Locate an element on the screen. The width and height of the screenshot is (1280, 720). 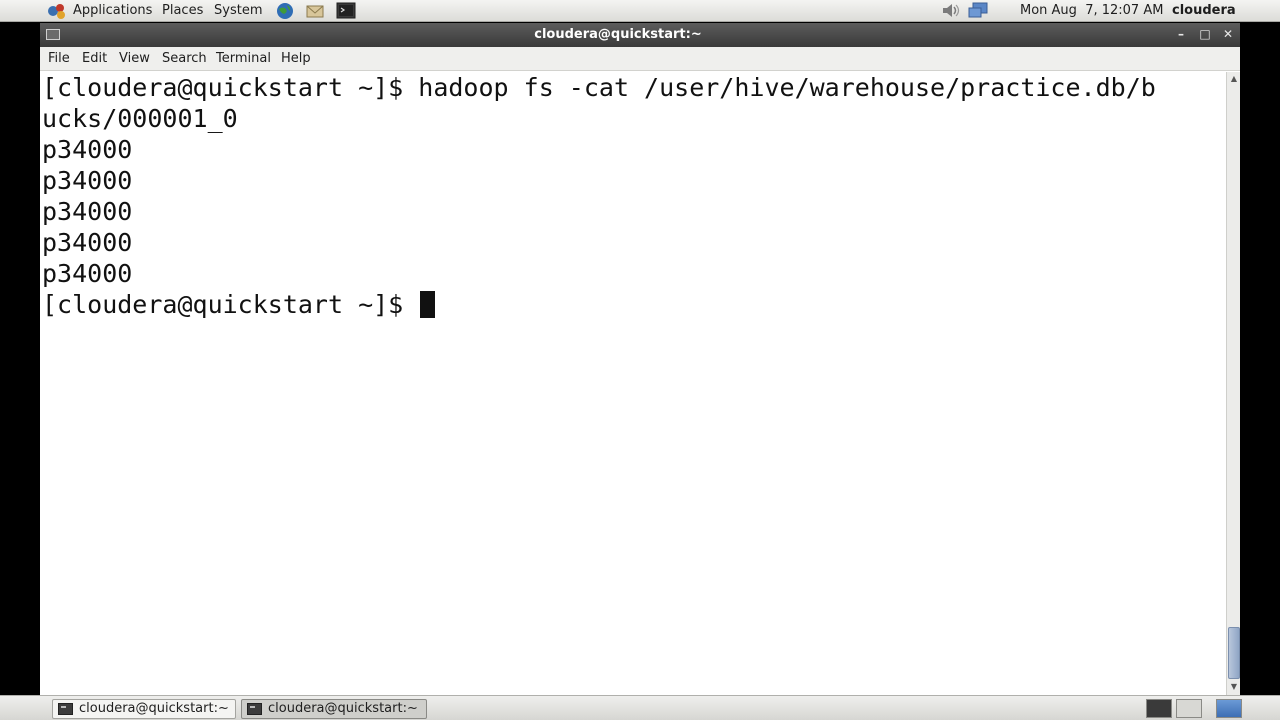
distro-logo-icon is located at coordinates (57, 11).